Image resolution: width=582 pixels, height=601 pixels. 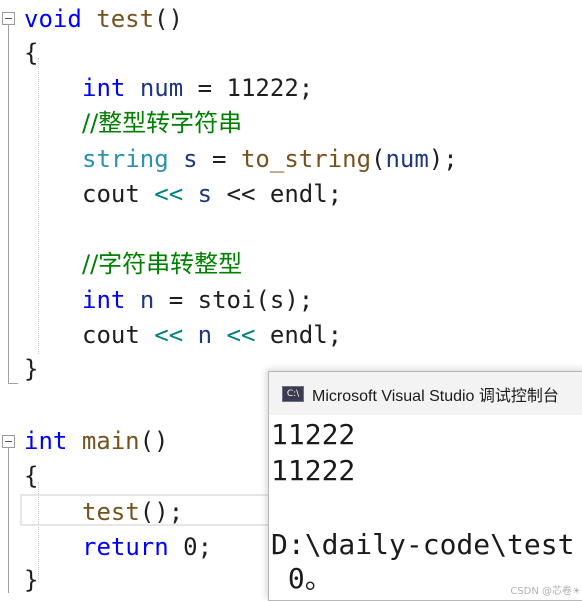 What do you see at coordinates (38, 206) in the screenshot?
I see `indent-guide` at bounding box center [38, 206].